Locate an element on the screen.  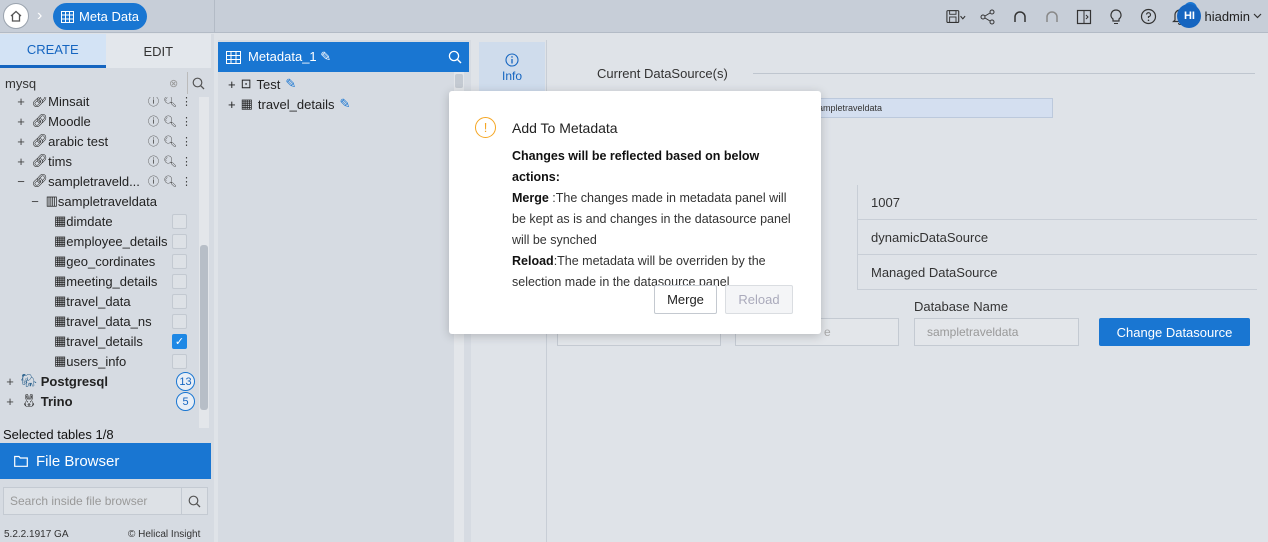
home-button is located at coordinates (16, 16).